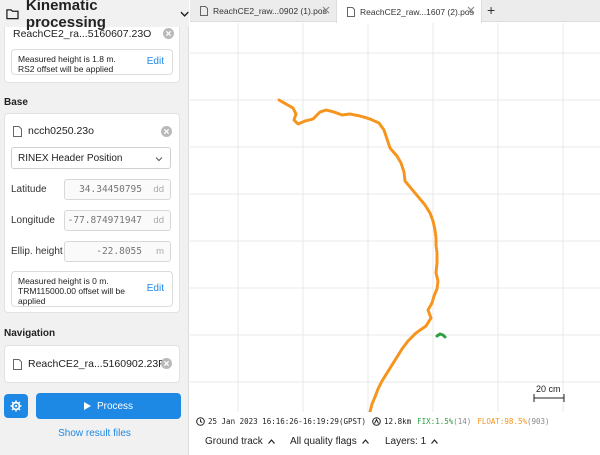  I want to click on base-section-label: Base, so click(16, 102).